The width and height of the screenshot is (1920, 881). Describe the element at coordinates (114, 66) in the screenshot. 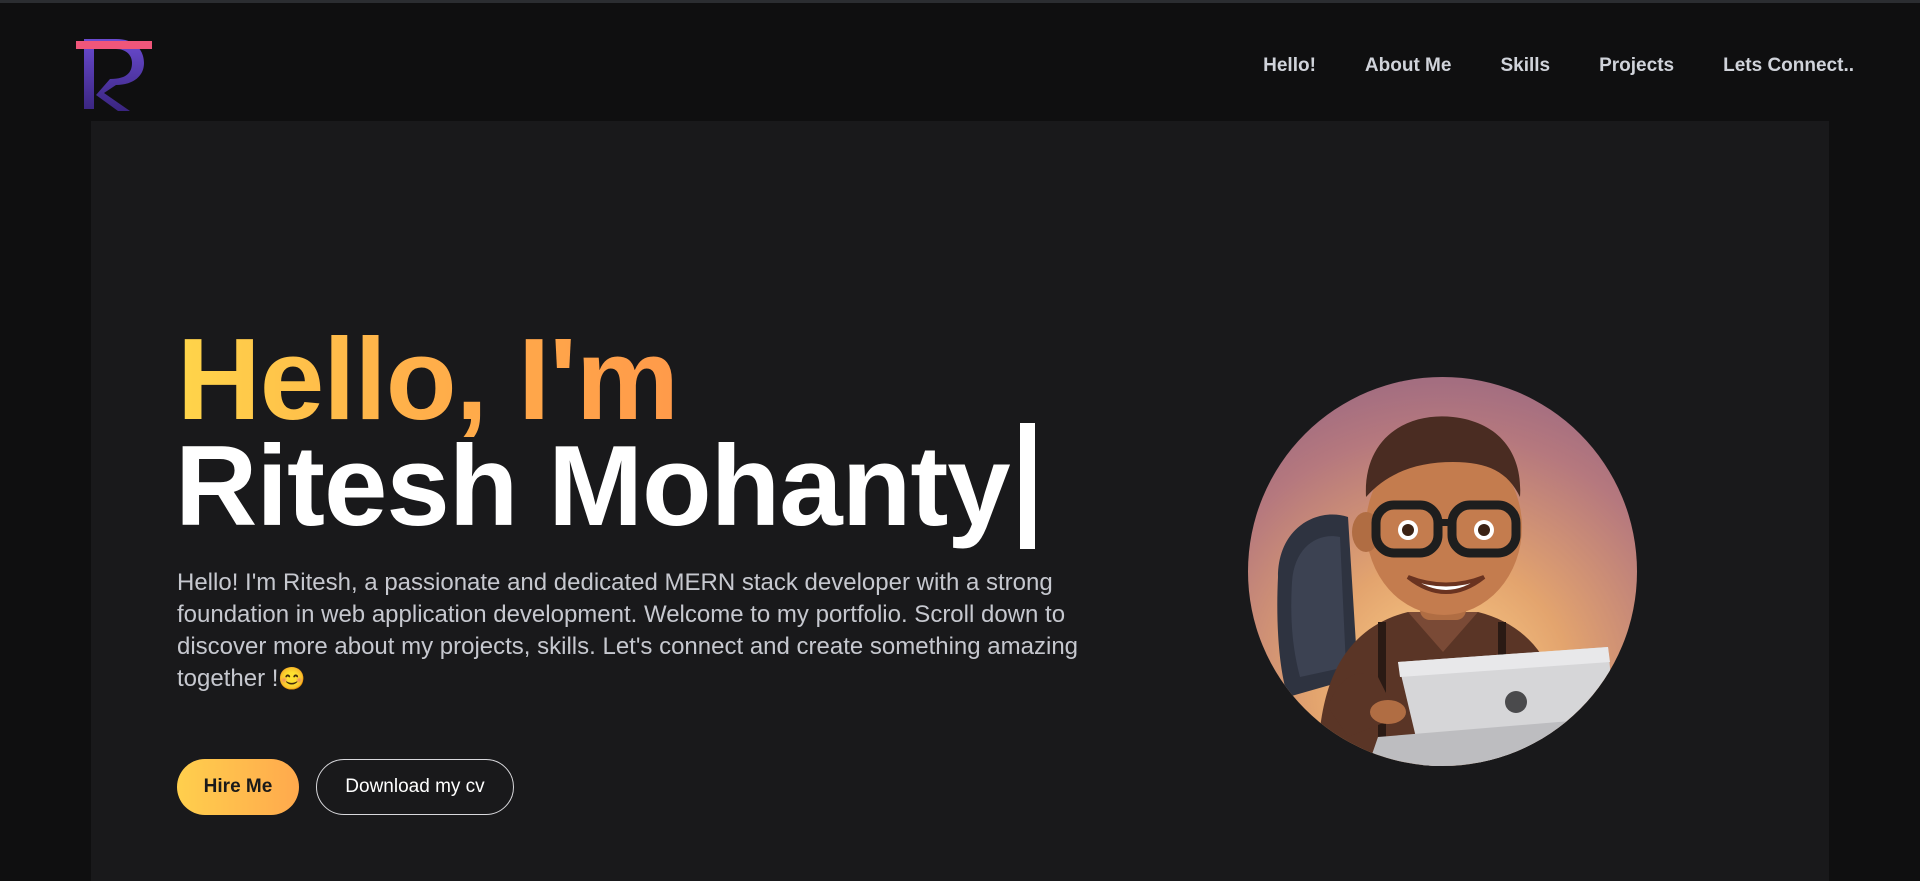

I see `logo-icon` at that location.